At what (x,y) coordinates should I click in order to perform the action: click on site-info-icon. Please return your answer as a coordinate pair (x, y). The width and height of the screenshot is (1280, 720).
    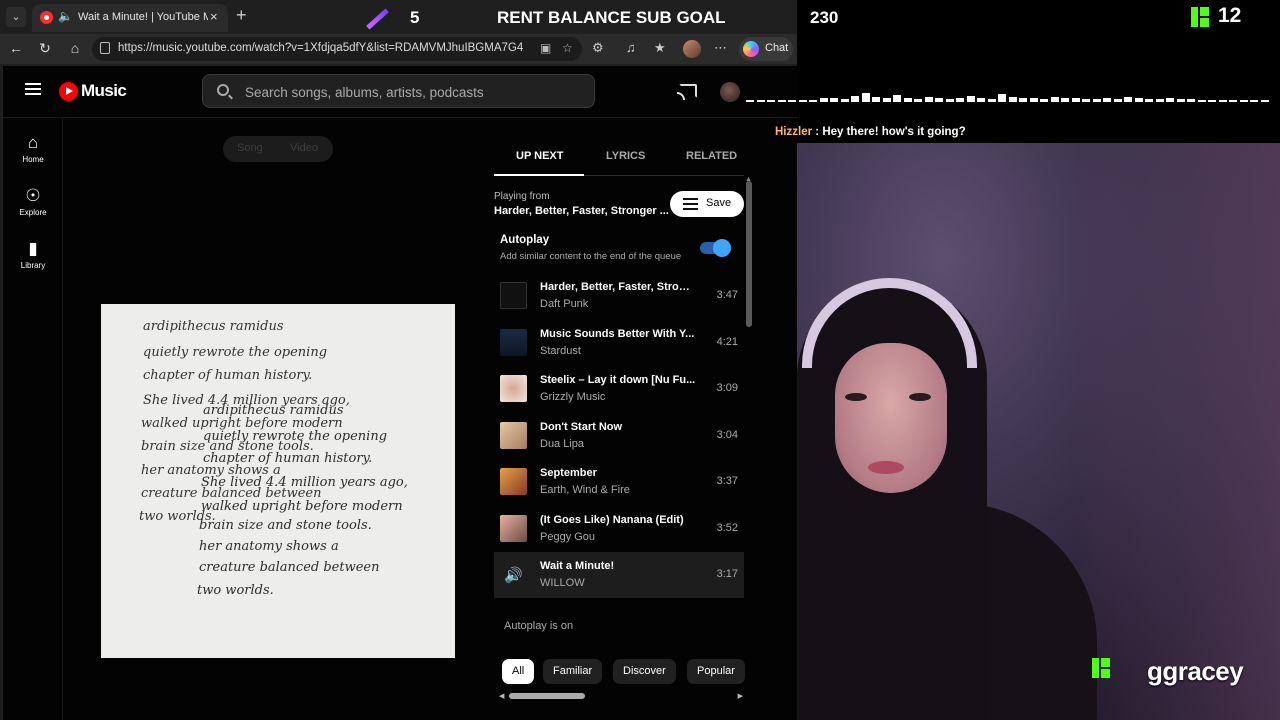
    Looking at the image, I should click on (105, 48).